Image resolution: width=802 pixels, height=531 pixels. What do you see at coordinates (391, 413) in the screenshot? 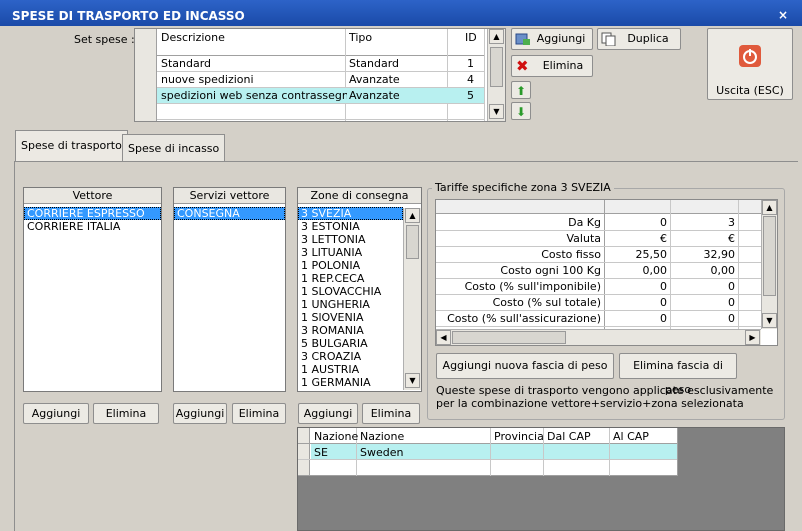
I see `zone-elimina-button: Elimina` at bounding box center [391, 413].